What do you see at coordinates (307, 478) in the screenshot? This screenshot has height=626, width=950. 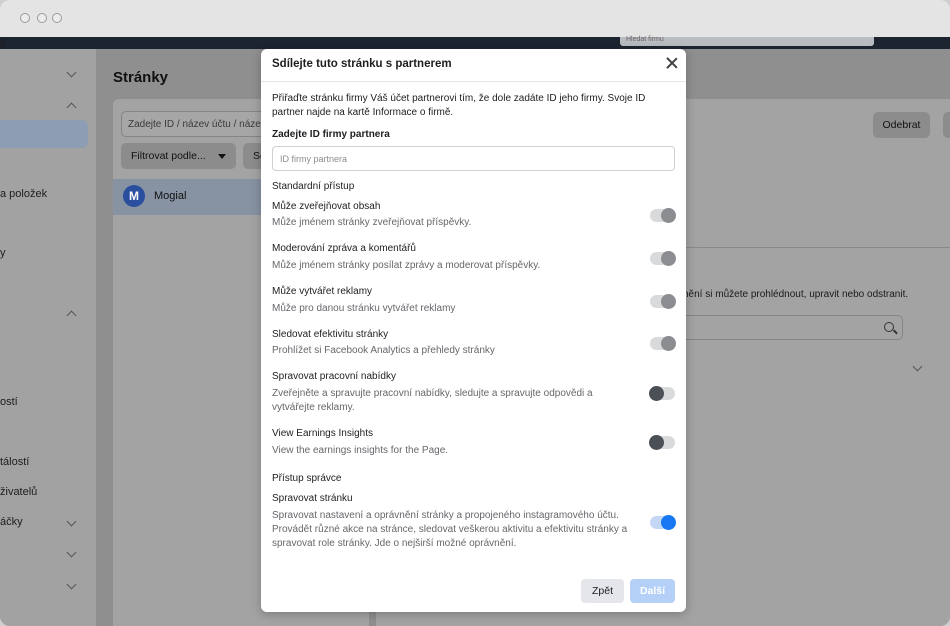 I see `admin-access-heading: Přístup správce` at bounding box center [307, 478].